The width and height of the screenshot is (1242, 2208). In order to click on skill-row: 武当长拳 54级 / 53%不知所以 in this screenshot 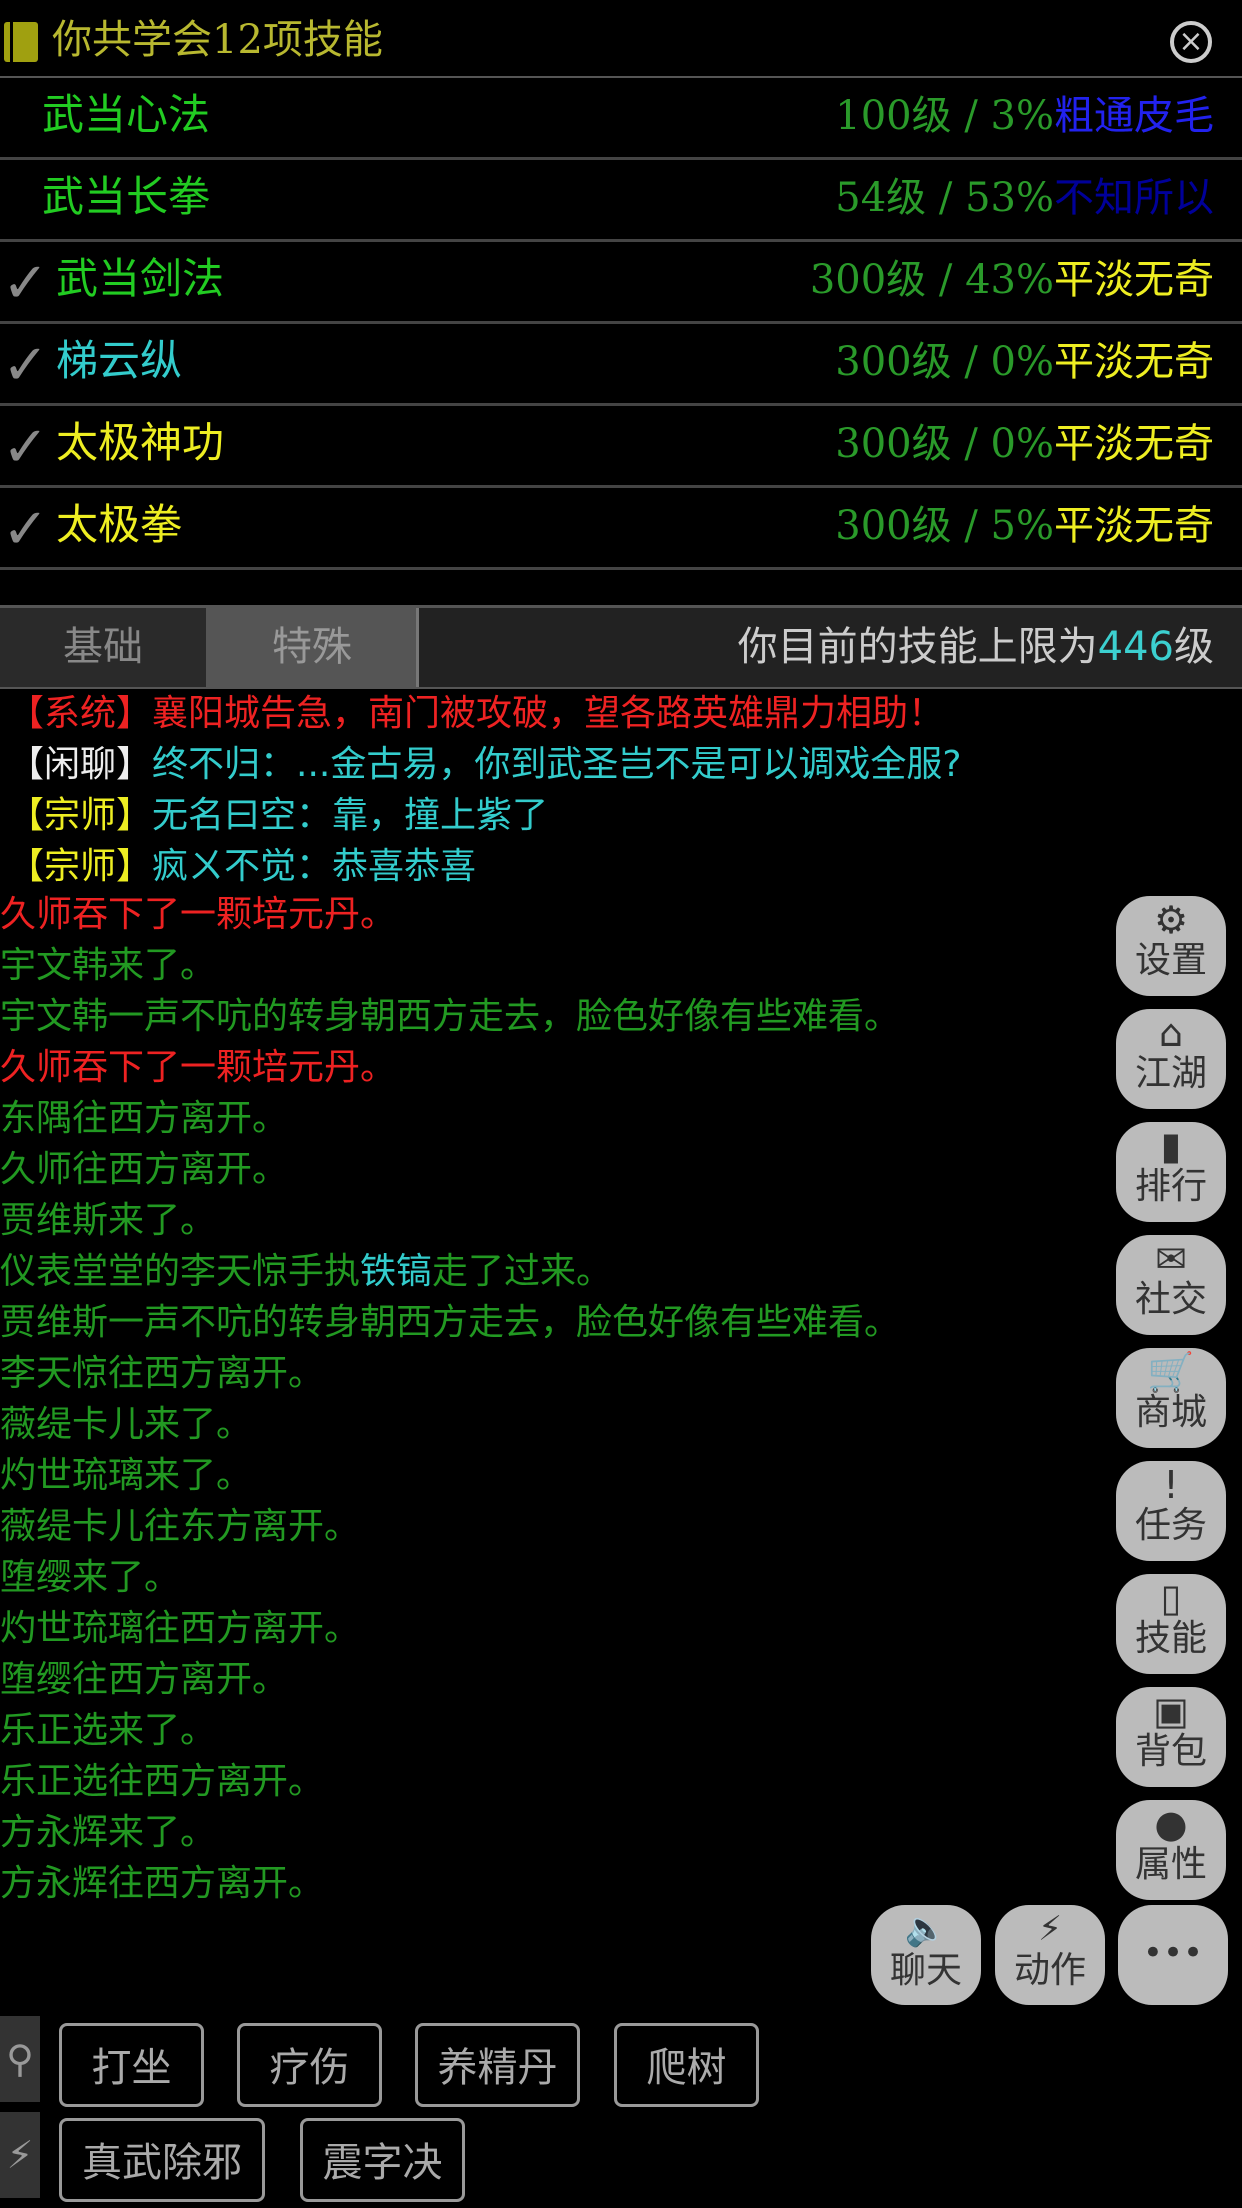, I will do `click(621, 201)`.